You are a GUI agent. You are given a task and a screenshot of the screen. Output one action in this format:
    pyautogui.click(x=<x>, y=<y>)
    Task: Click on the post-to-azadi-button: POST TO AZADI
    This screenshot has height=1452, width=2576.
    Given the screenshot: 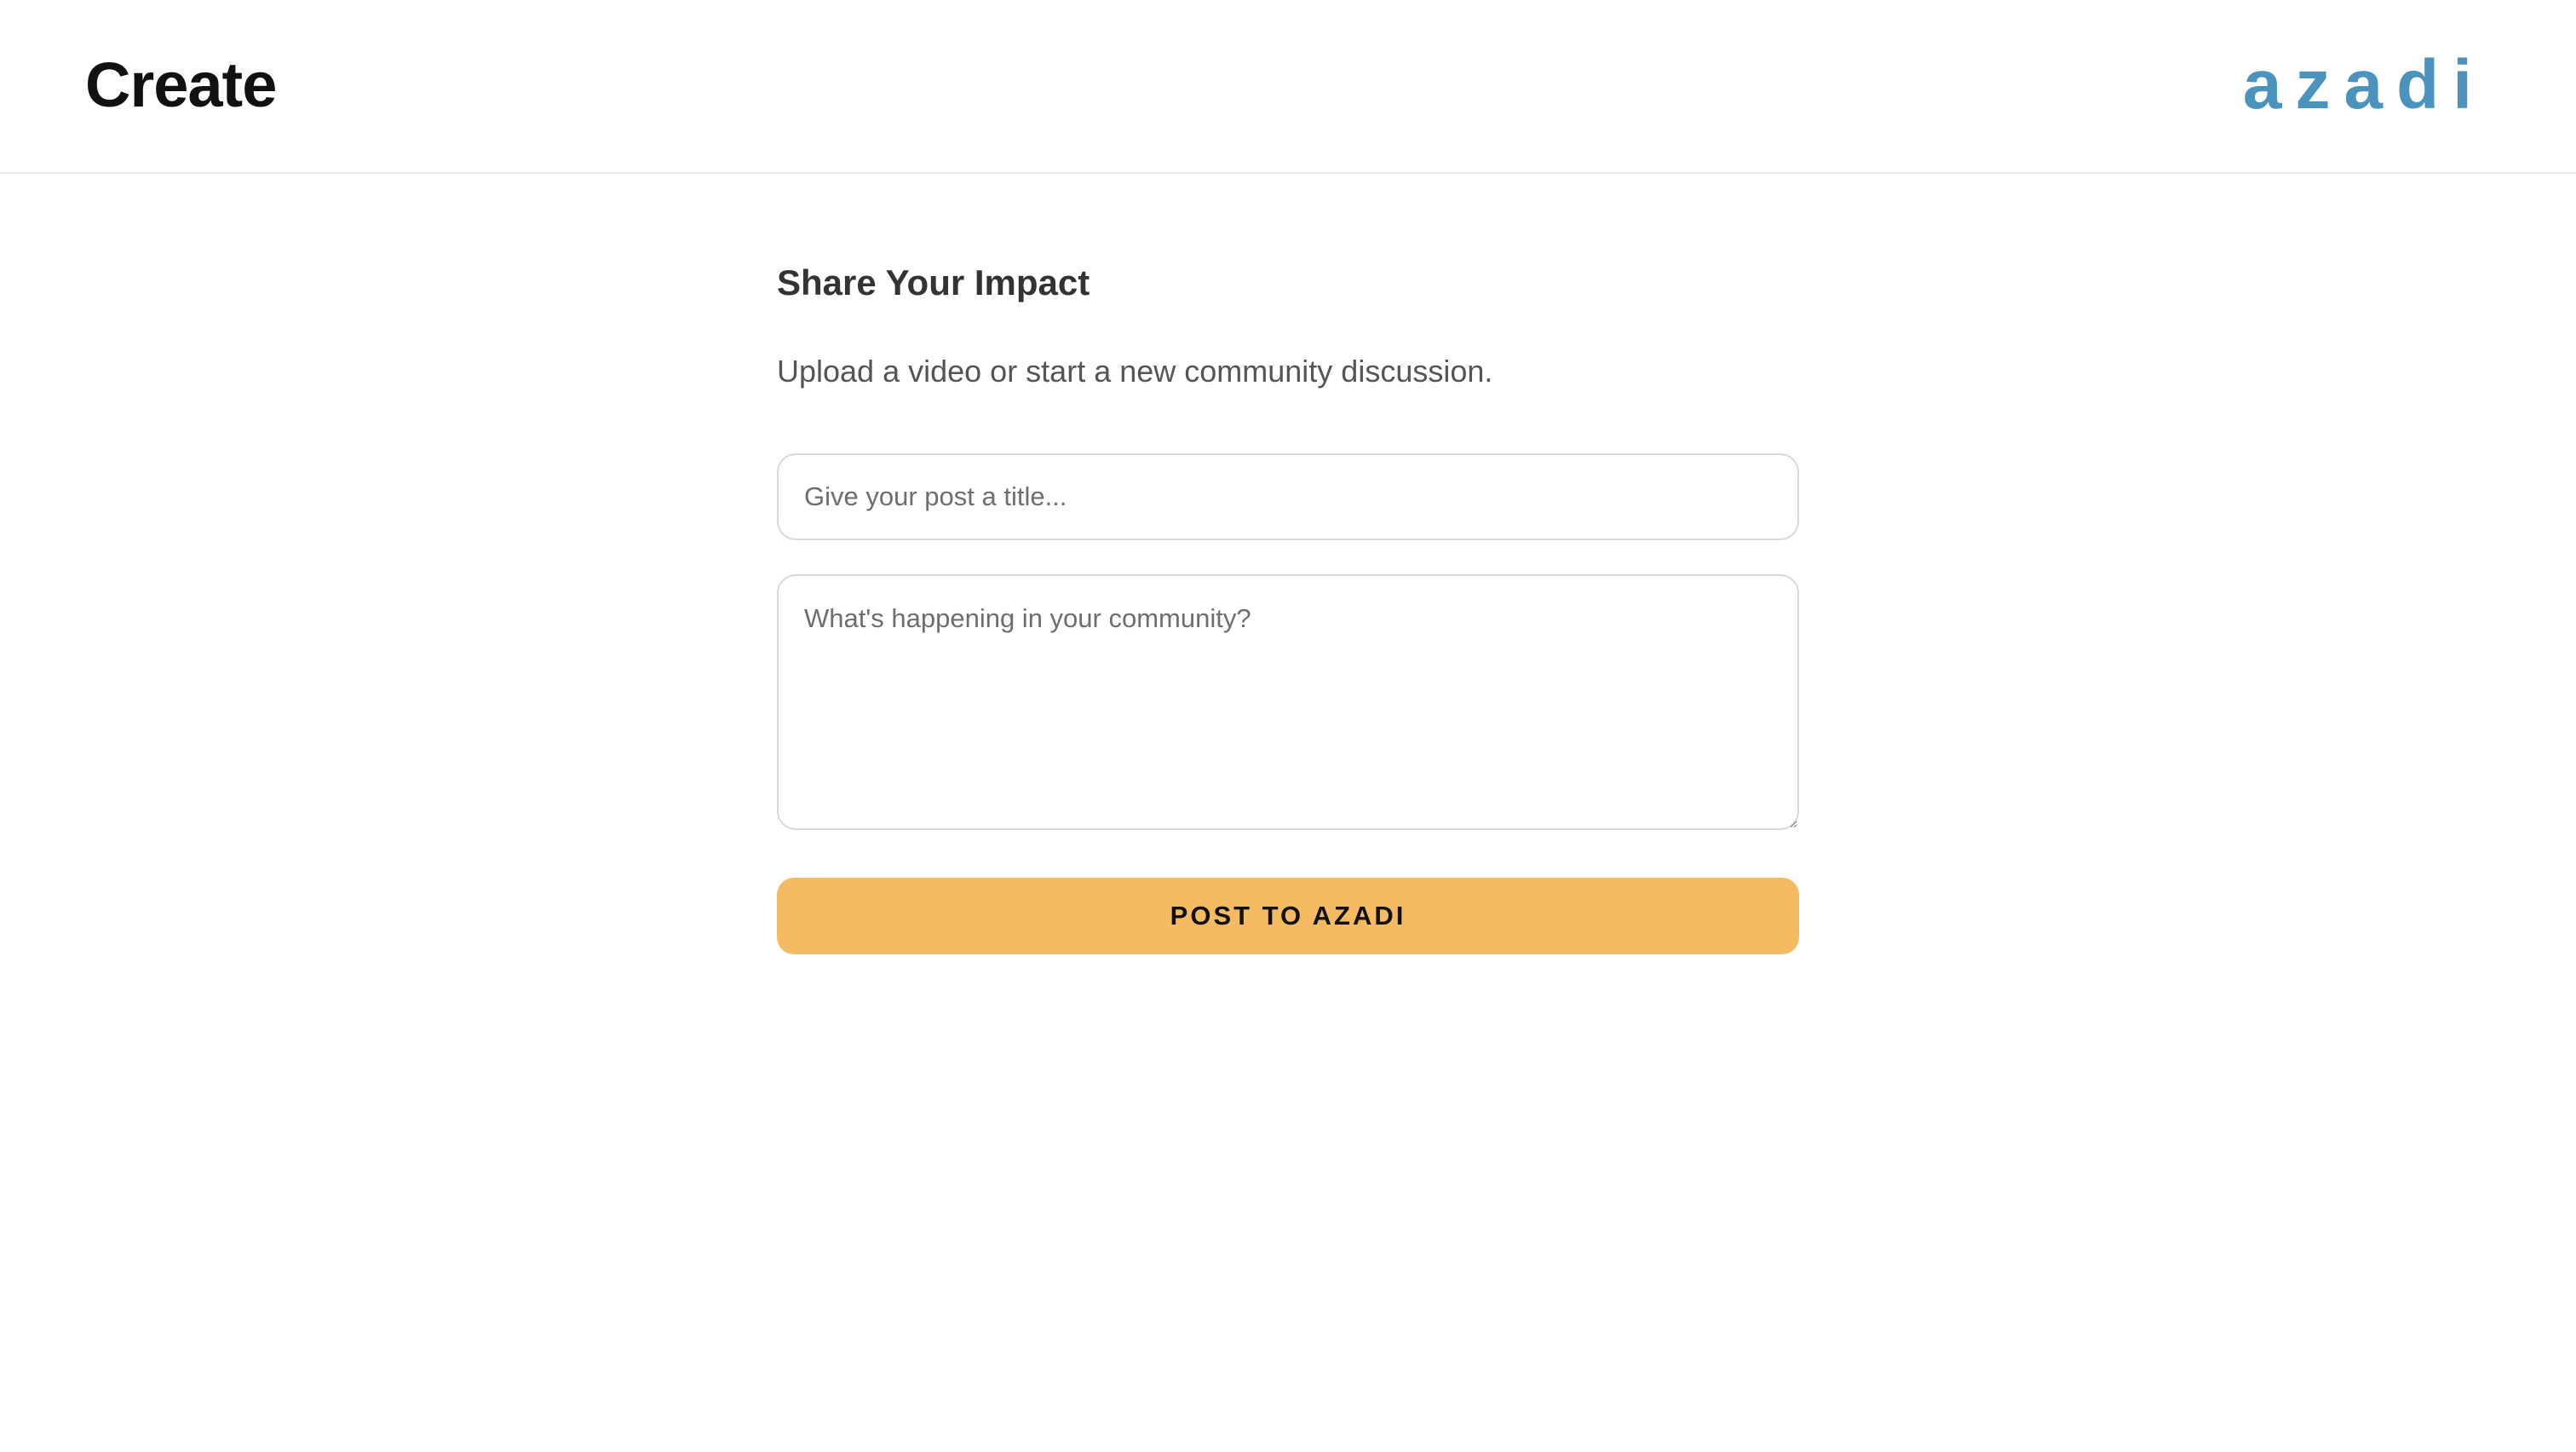 What is the action you would take?
    pyautogui.click(x=1288, y=916)
    